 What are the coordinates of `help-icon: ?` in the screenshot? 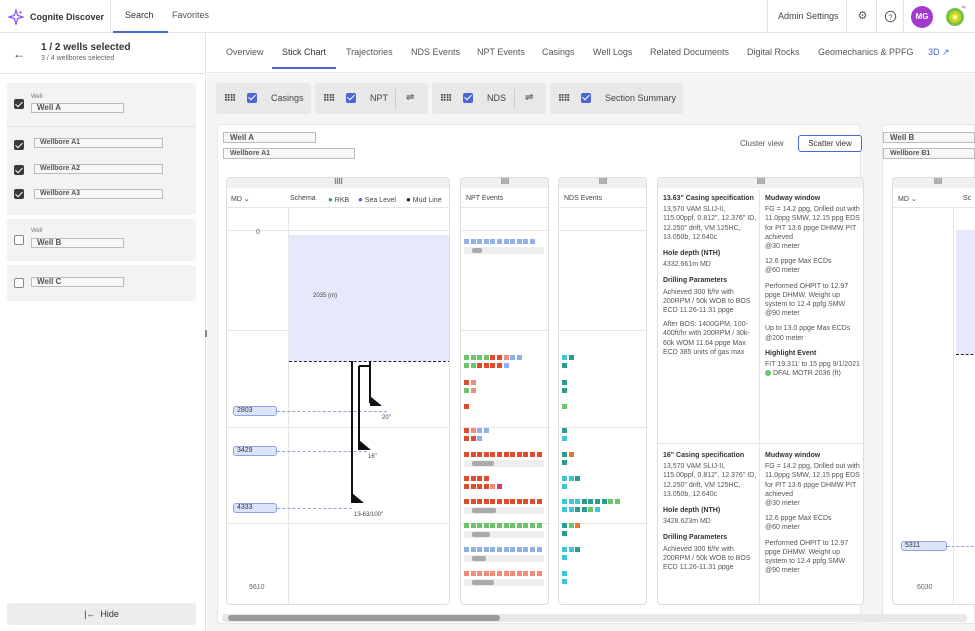 It's located at (890, 16).